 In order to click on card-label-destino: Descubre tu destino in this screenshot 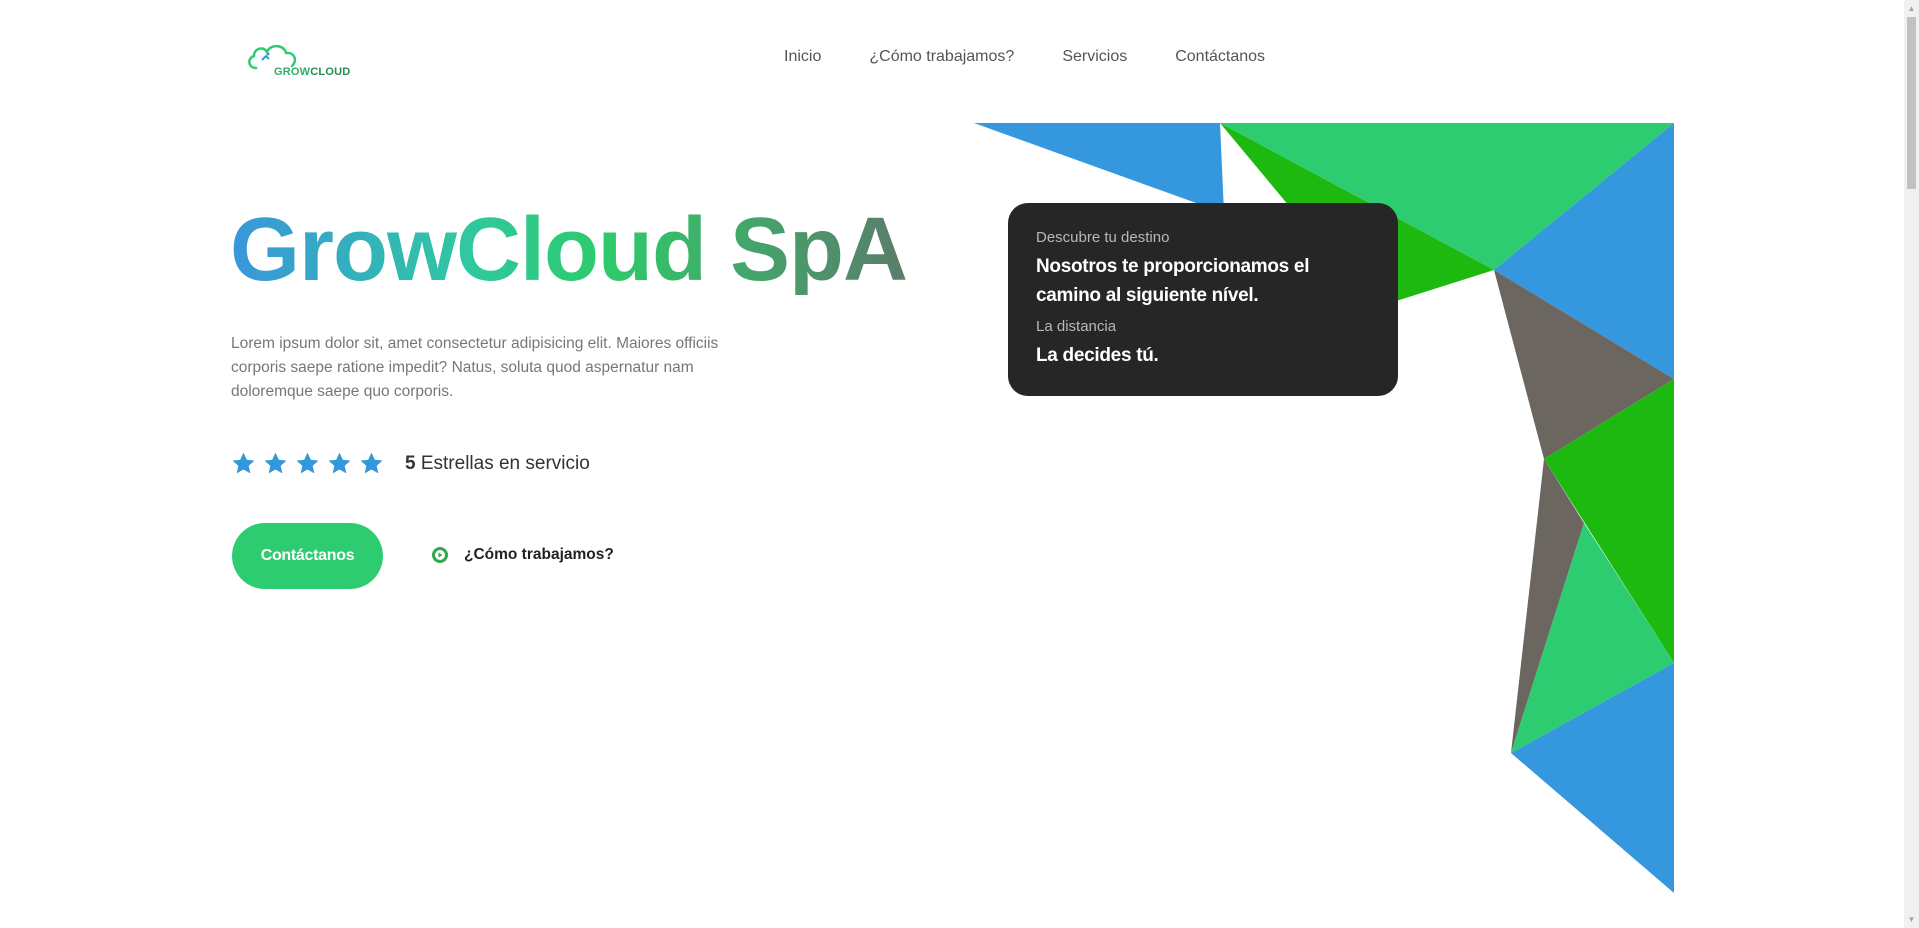, I will do `click(1103, 237)`.